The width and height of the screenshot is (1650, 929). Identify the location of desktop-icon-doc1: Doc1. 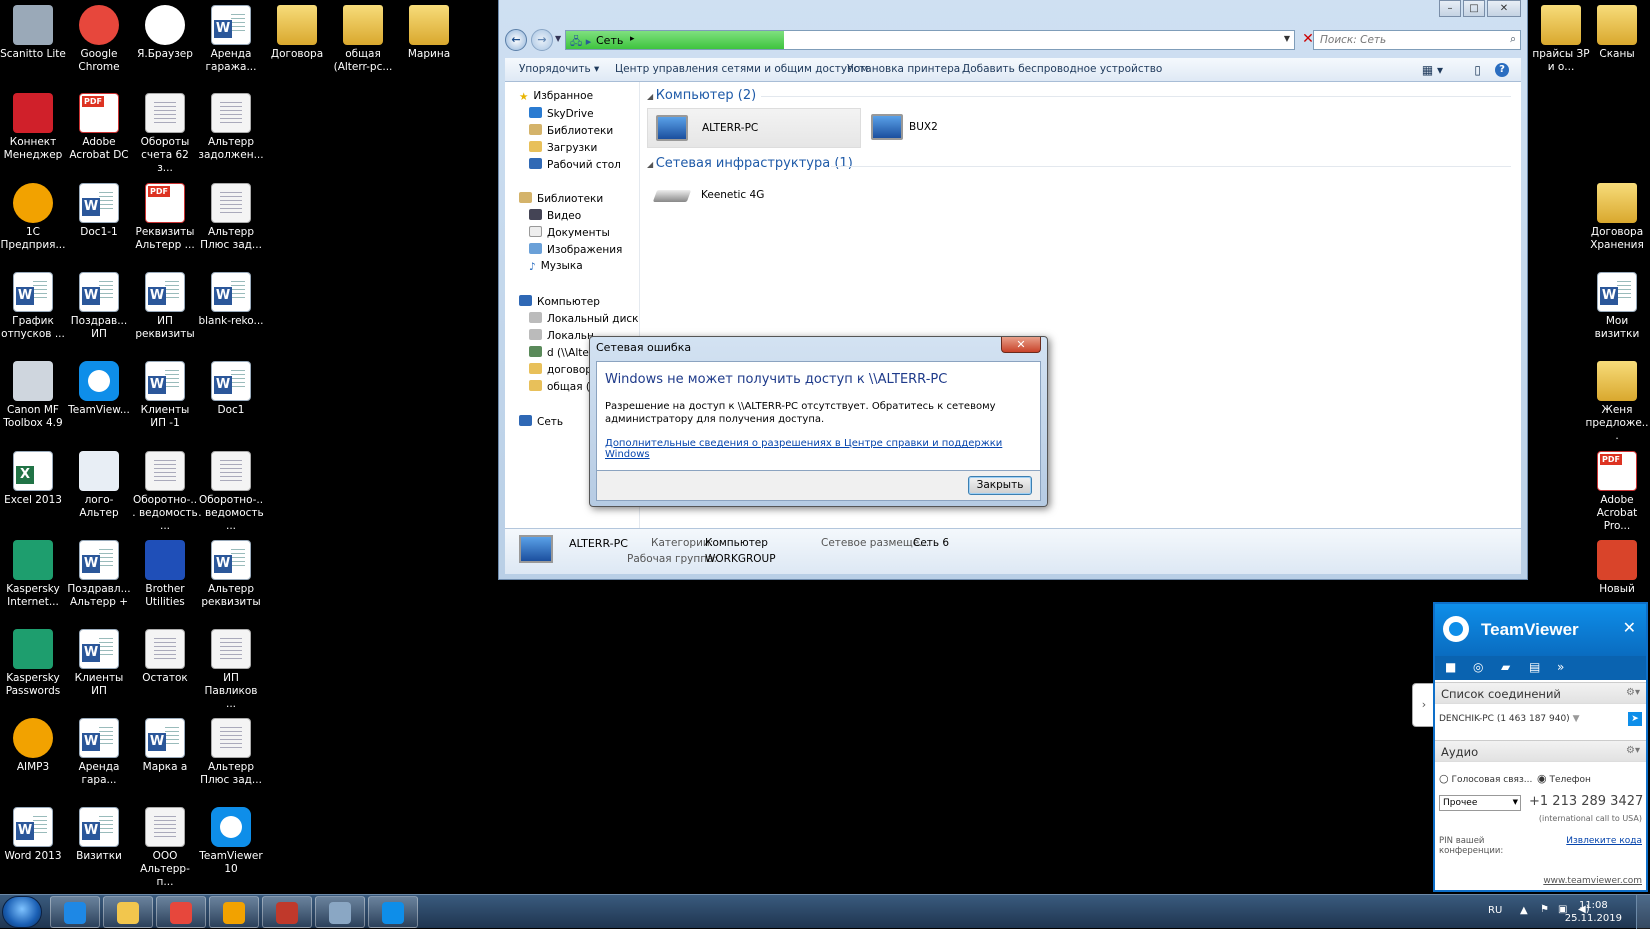
(231, 400).